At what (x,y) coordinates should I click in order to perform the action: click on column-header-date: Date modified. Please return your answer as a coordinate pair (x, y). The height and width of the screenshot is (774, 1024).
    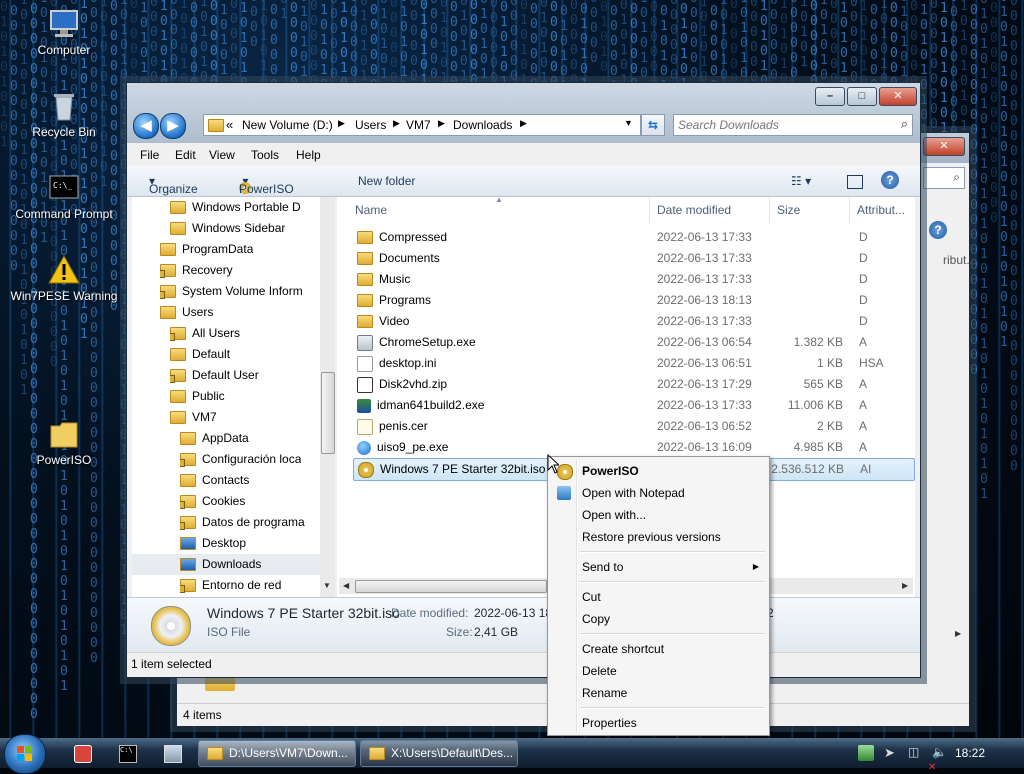
    Looking at the image, I should click on (694, 210).